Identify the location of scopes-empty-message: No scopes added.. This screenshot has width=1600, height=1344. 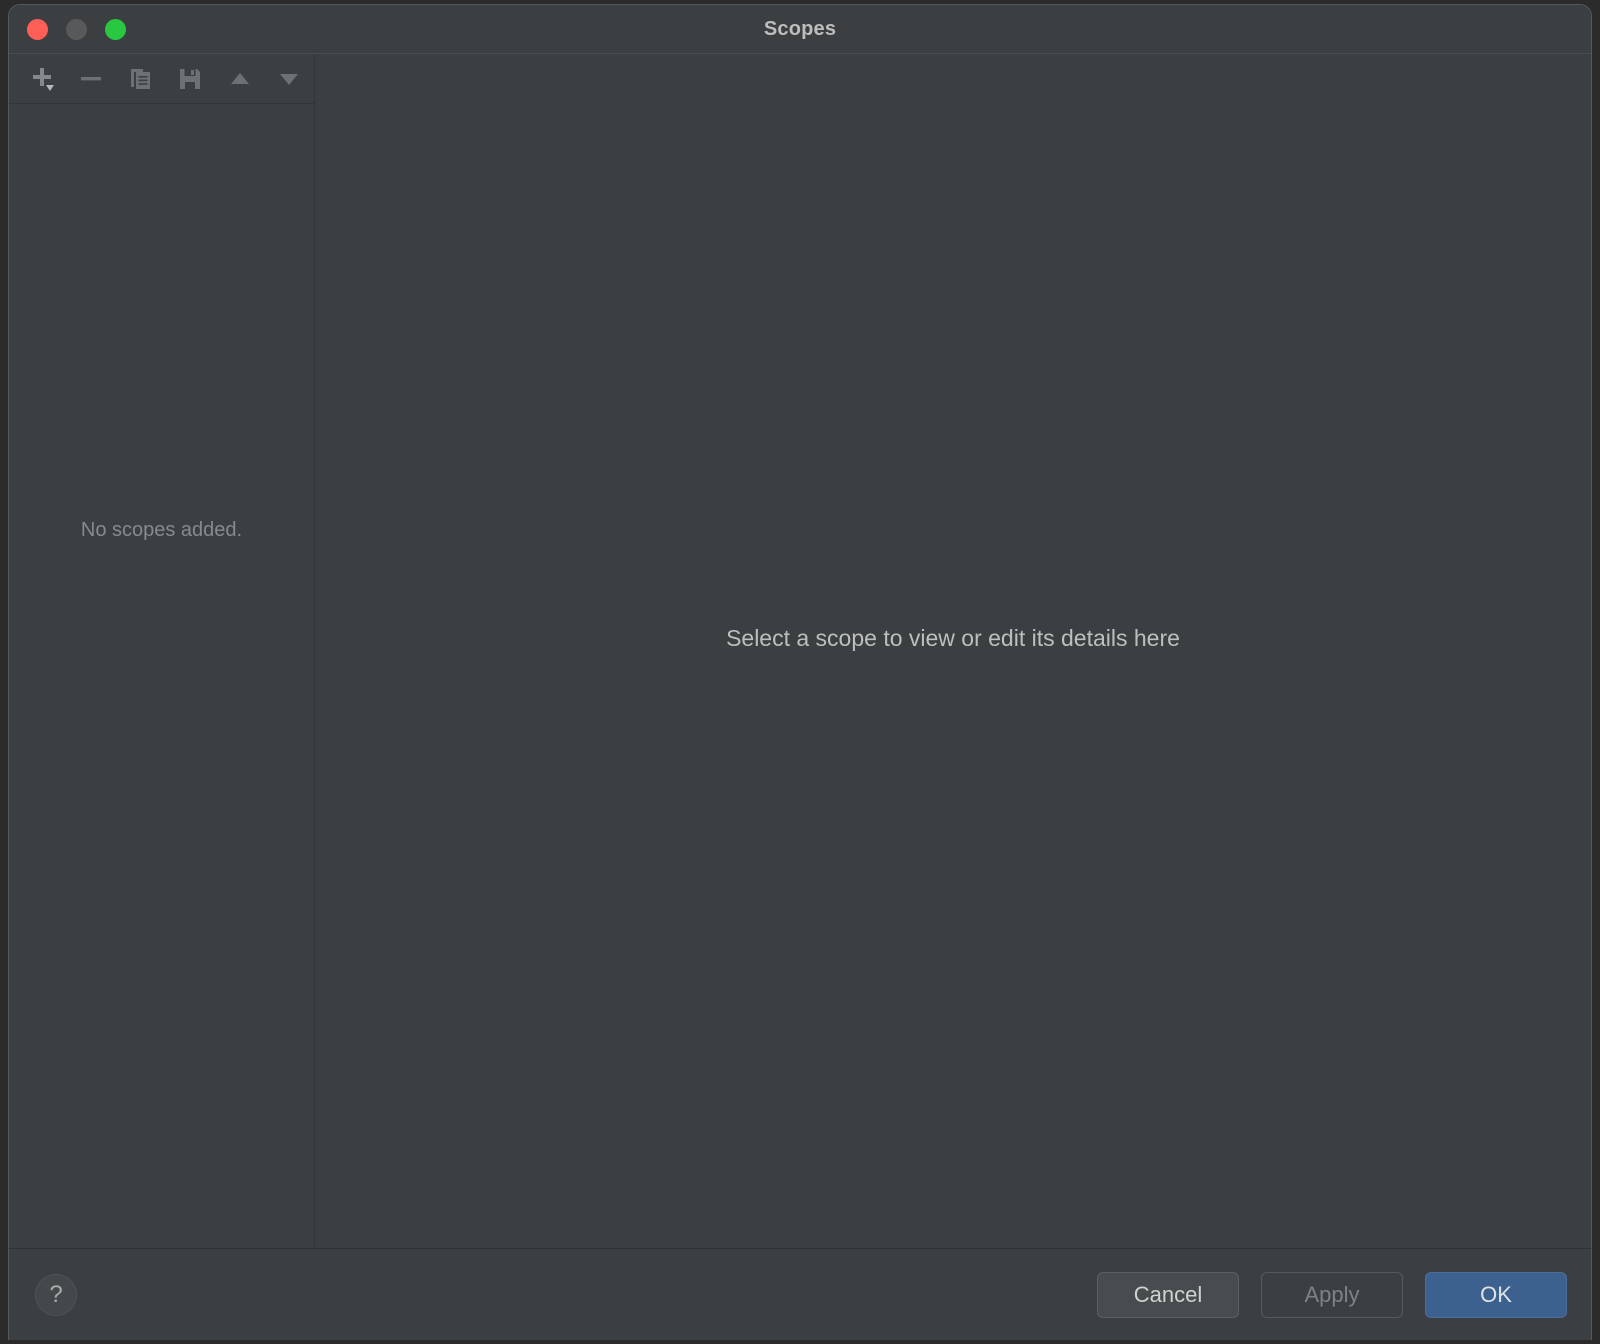
(161, 530).